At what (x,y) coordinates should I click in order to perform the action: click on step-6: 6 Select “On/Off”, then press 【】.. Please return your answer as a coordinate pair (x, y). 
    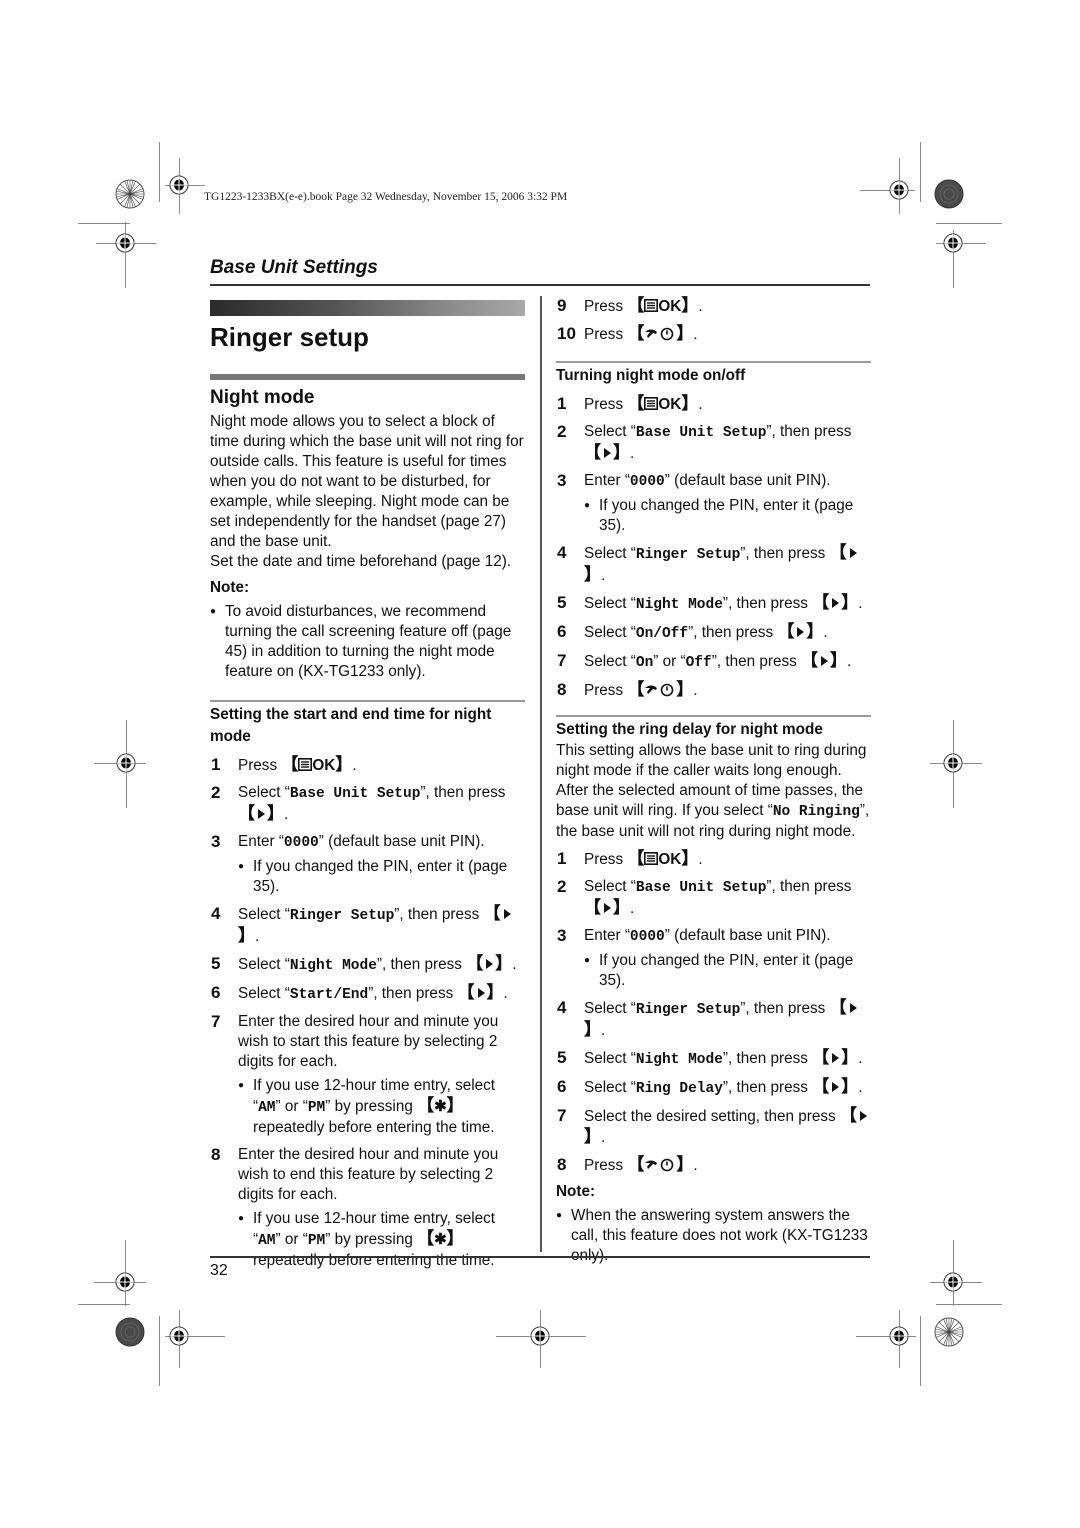
    Looking at the image, I should click on (692, 632).